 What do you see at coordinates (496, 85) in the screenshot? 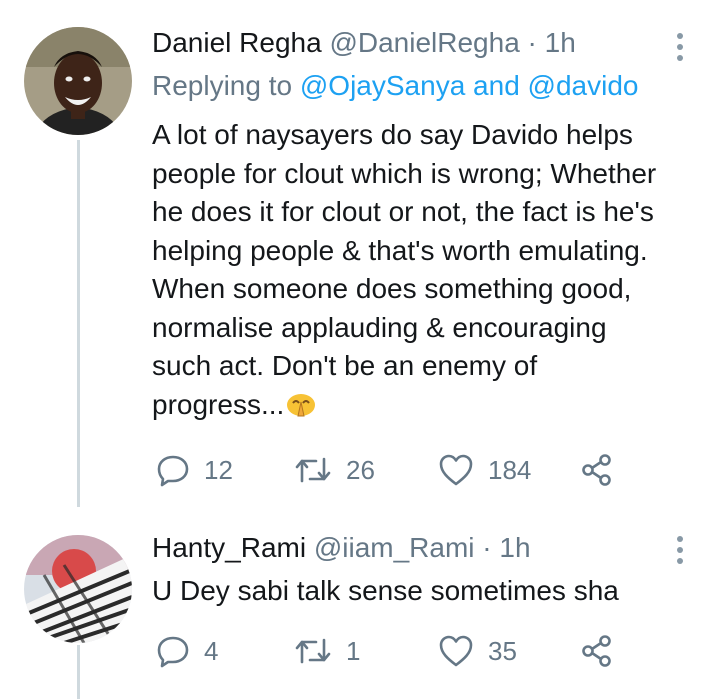
I see `mention-join: and` at bounding box center [496, 85].